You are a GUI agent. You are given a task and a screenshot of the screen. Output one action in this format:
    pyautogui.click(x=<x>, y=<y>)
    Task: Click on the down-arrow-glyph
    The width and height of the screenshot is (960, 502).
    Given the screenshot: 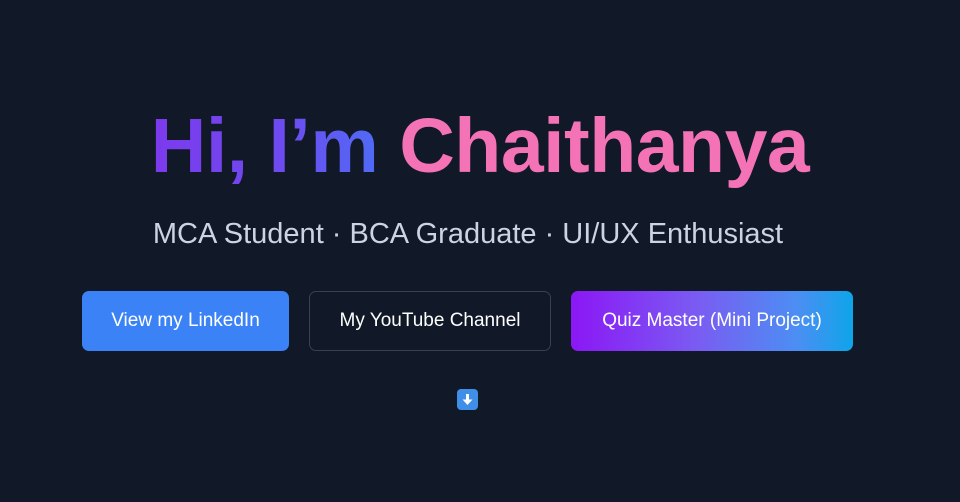 What is the action you would take?
    pyautogui.click(x=467, y=399)
    